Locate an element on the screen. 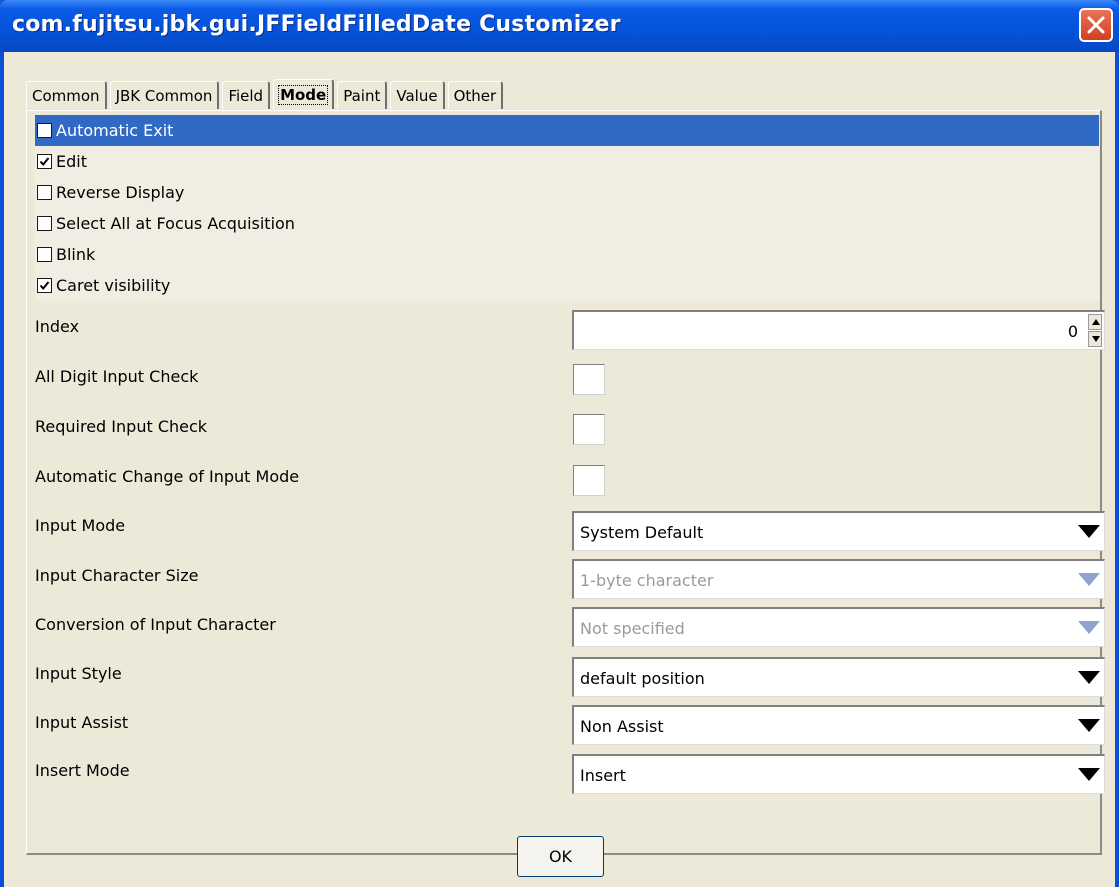 This screenshot has height=887, width=1119. conversion-input-character-label: Conversion of Input Character is located at coordinates (155, 624).